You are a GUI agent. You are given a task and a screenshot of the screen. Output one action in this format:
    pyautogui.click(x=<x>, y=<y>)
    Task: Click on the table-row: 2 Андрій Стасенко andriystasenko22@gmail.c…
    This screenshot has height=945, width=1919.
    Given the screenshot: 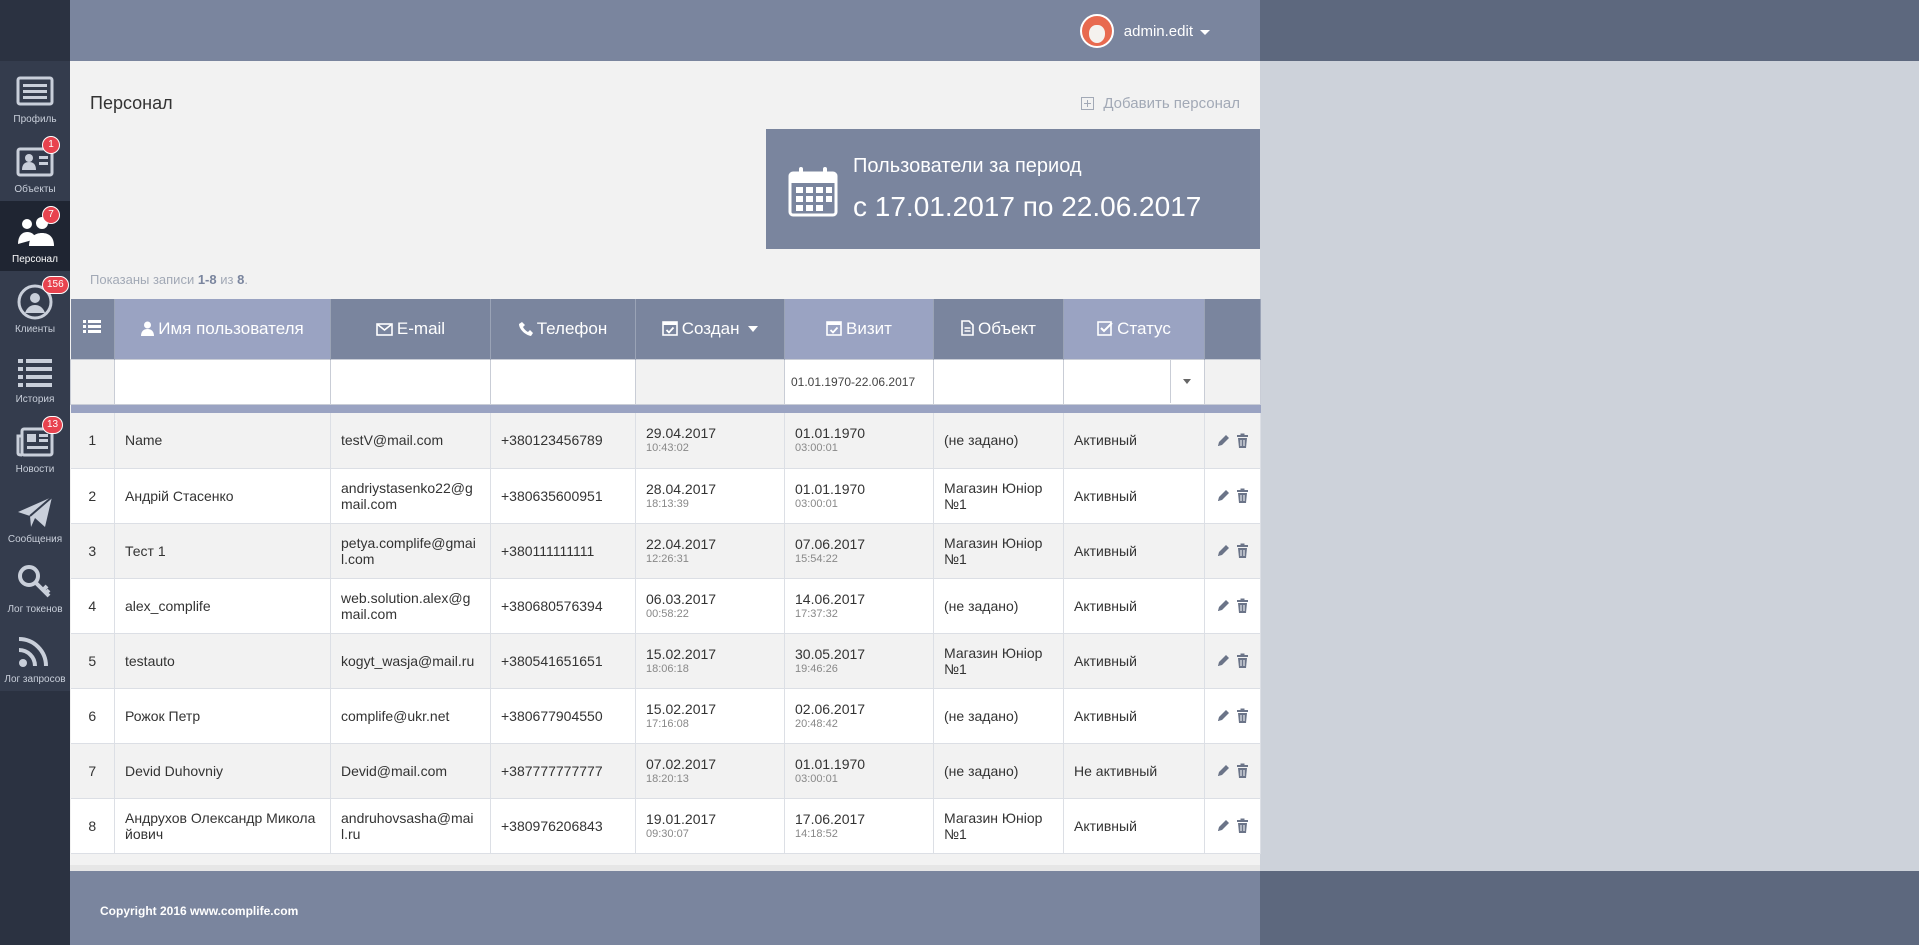 What is the action you would take?
    pyautogui.click(x=665, y=496)
    